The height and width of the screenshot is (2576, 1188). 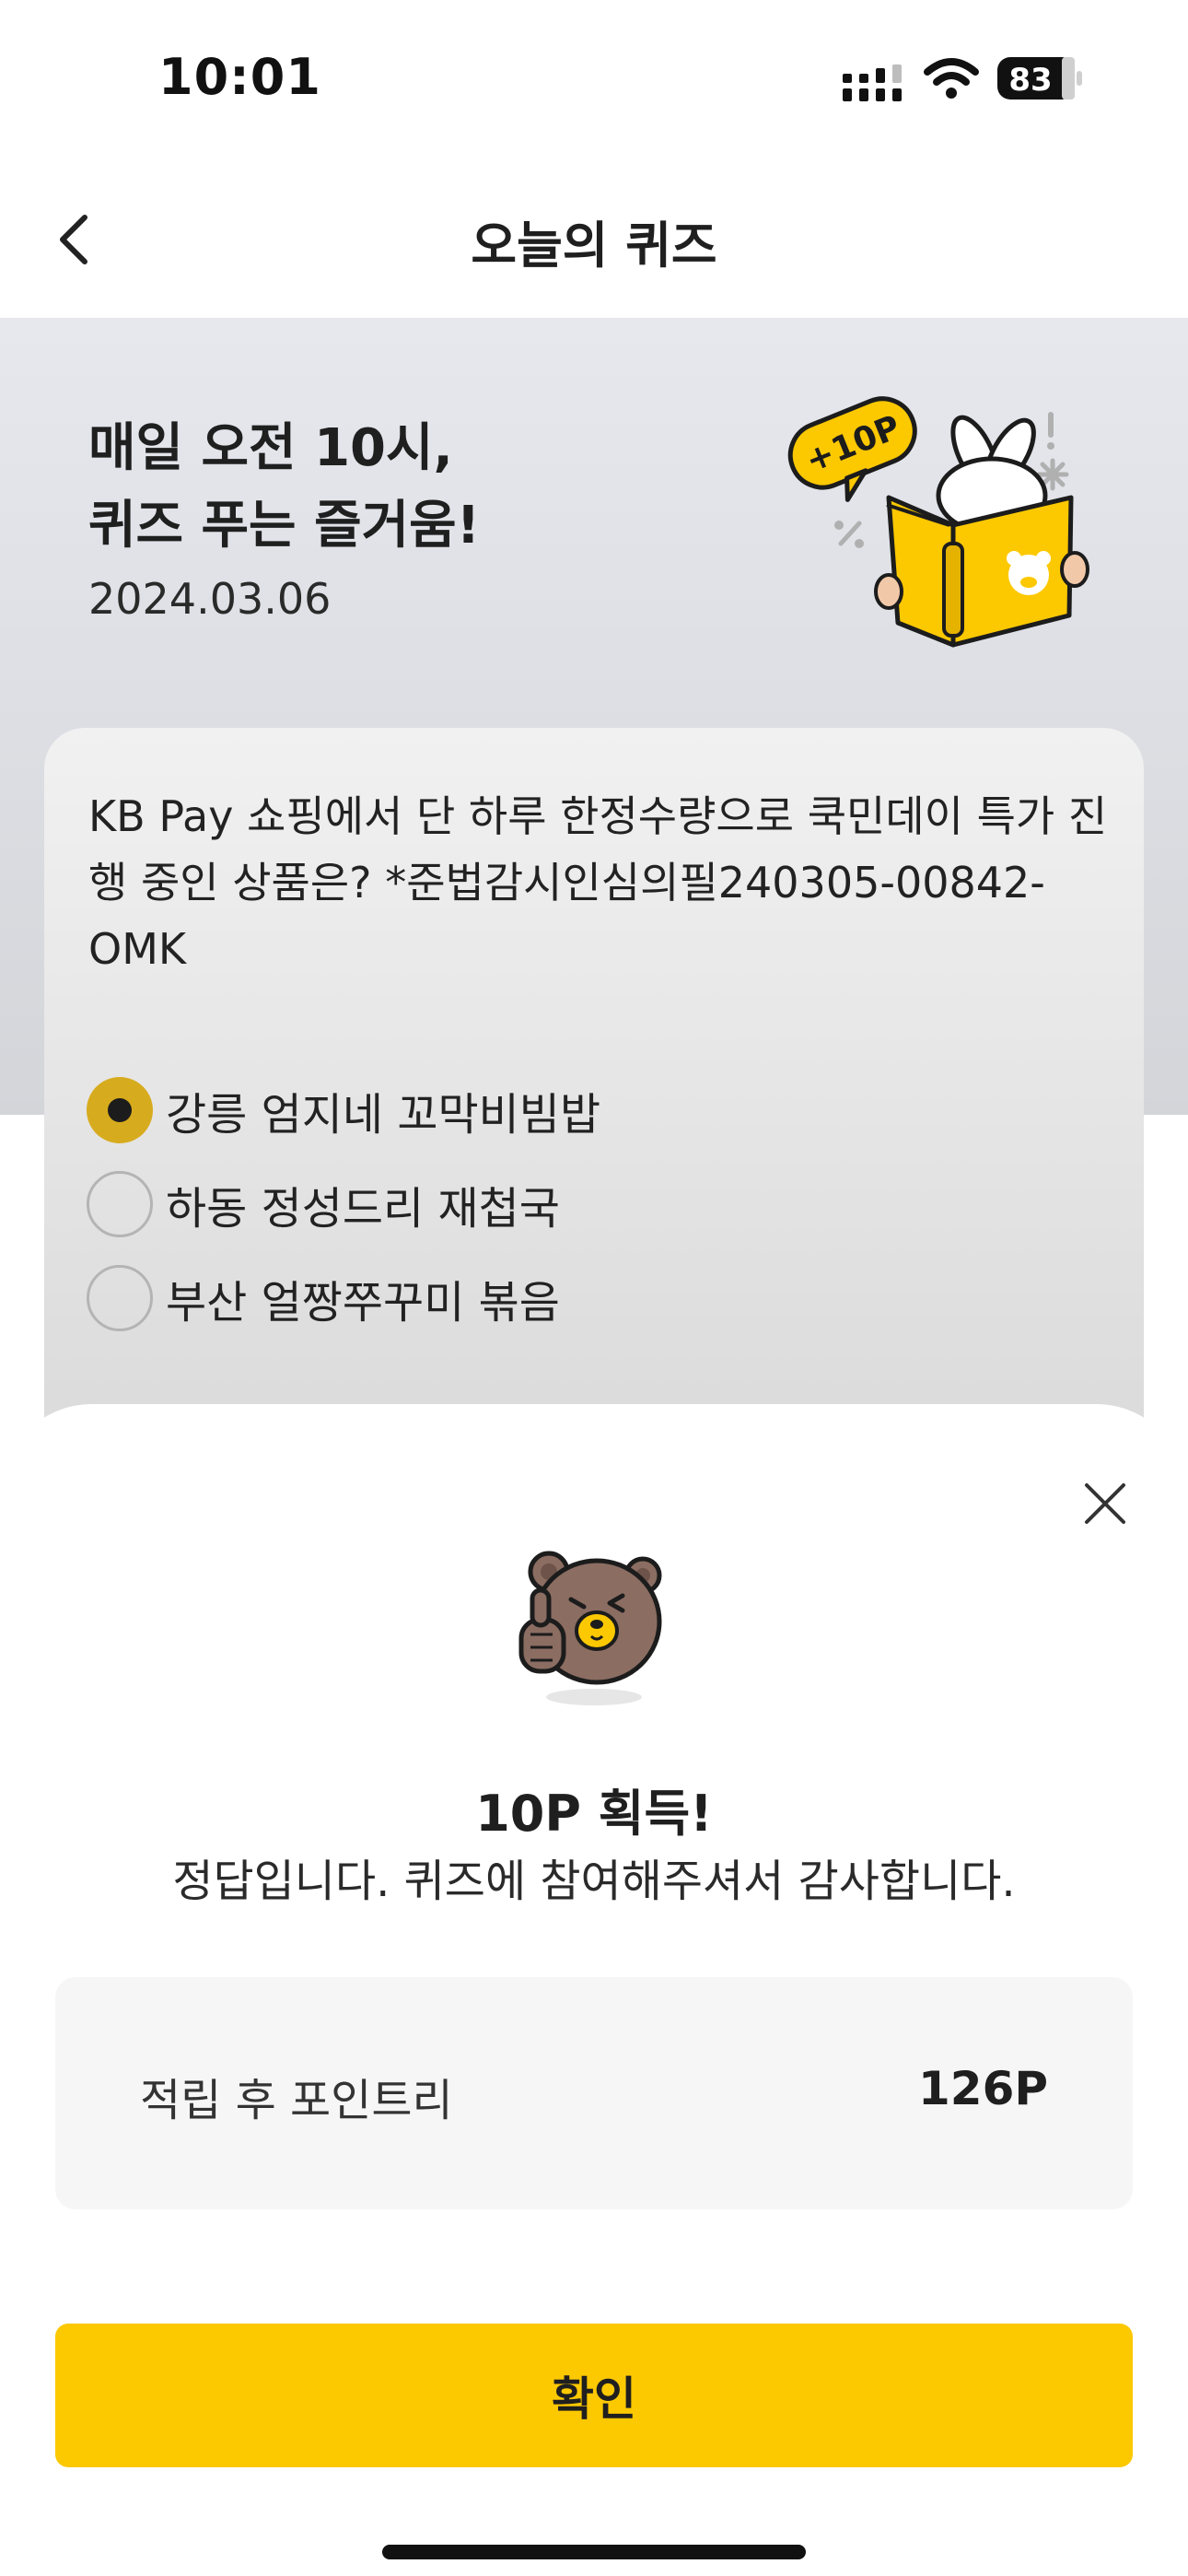 I want to click on result-message: 정답입니다. 퀴즈에 참여해주셔서 감사합니다., so click(x=594, y=1882).